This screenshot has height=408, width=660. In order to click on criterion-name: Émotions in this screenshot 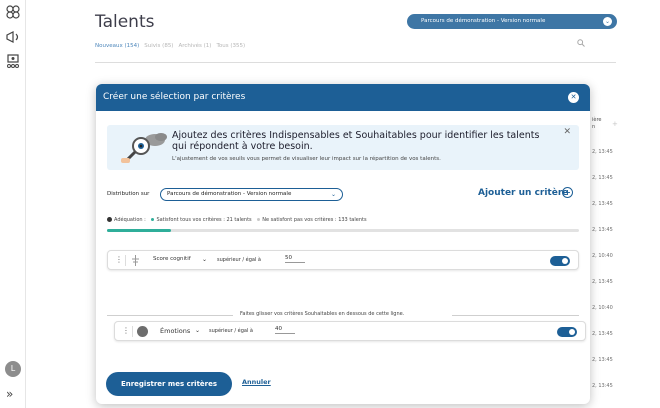, I will do `click(175, 331)`.